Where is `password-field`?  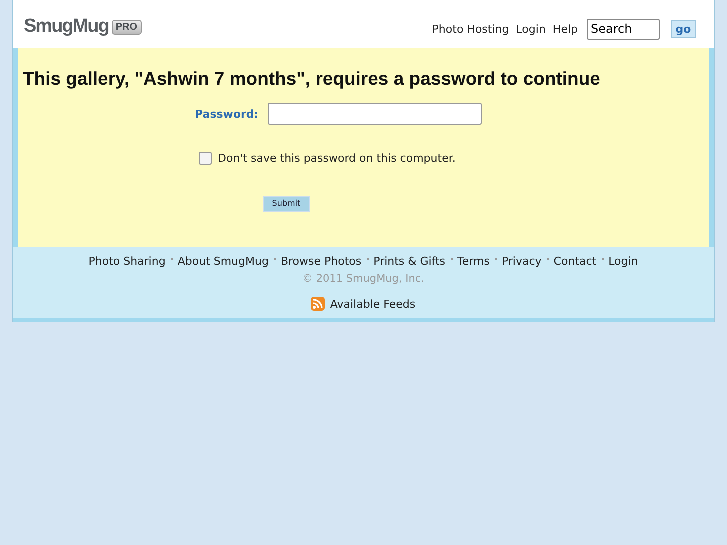
password-field is located at coordinates (375, 114).